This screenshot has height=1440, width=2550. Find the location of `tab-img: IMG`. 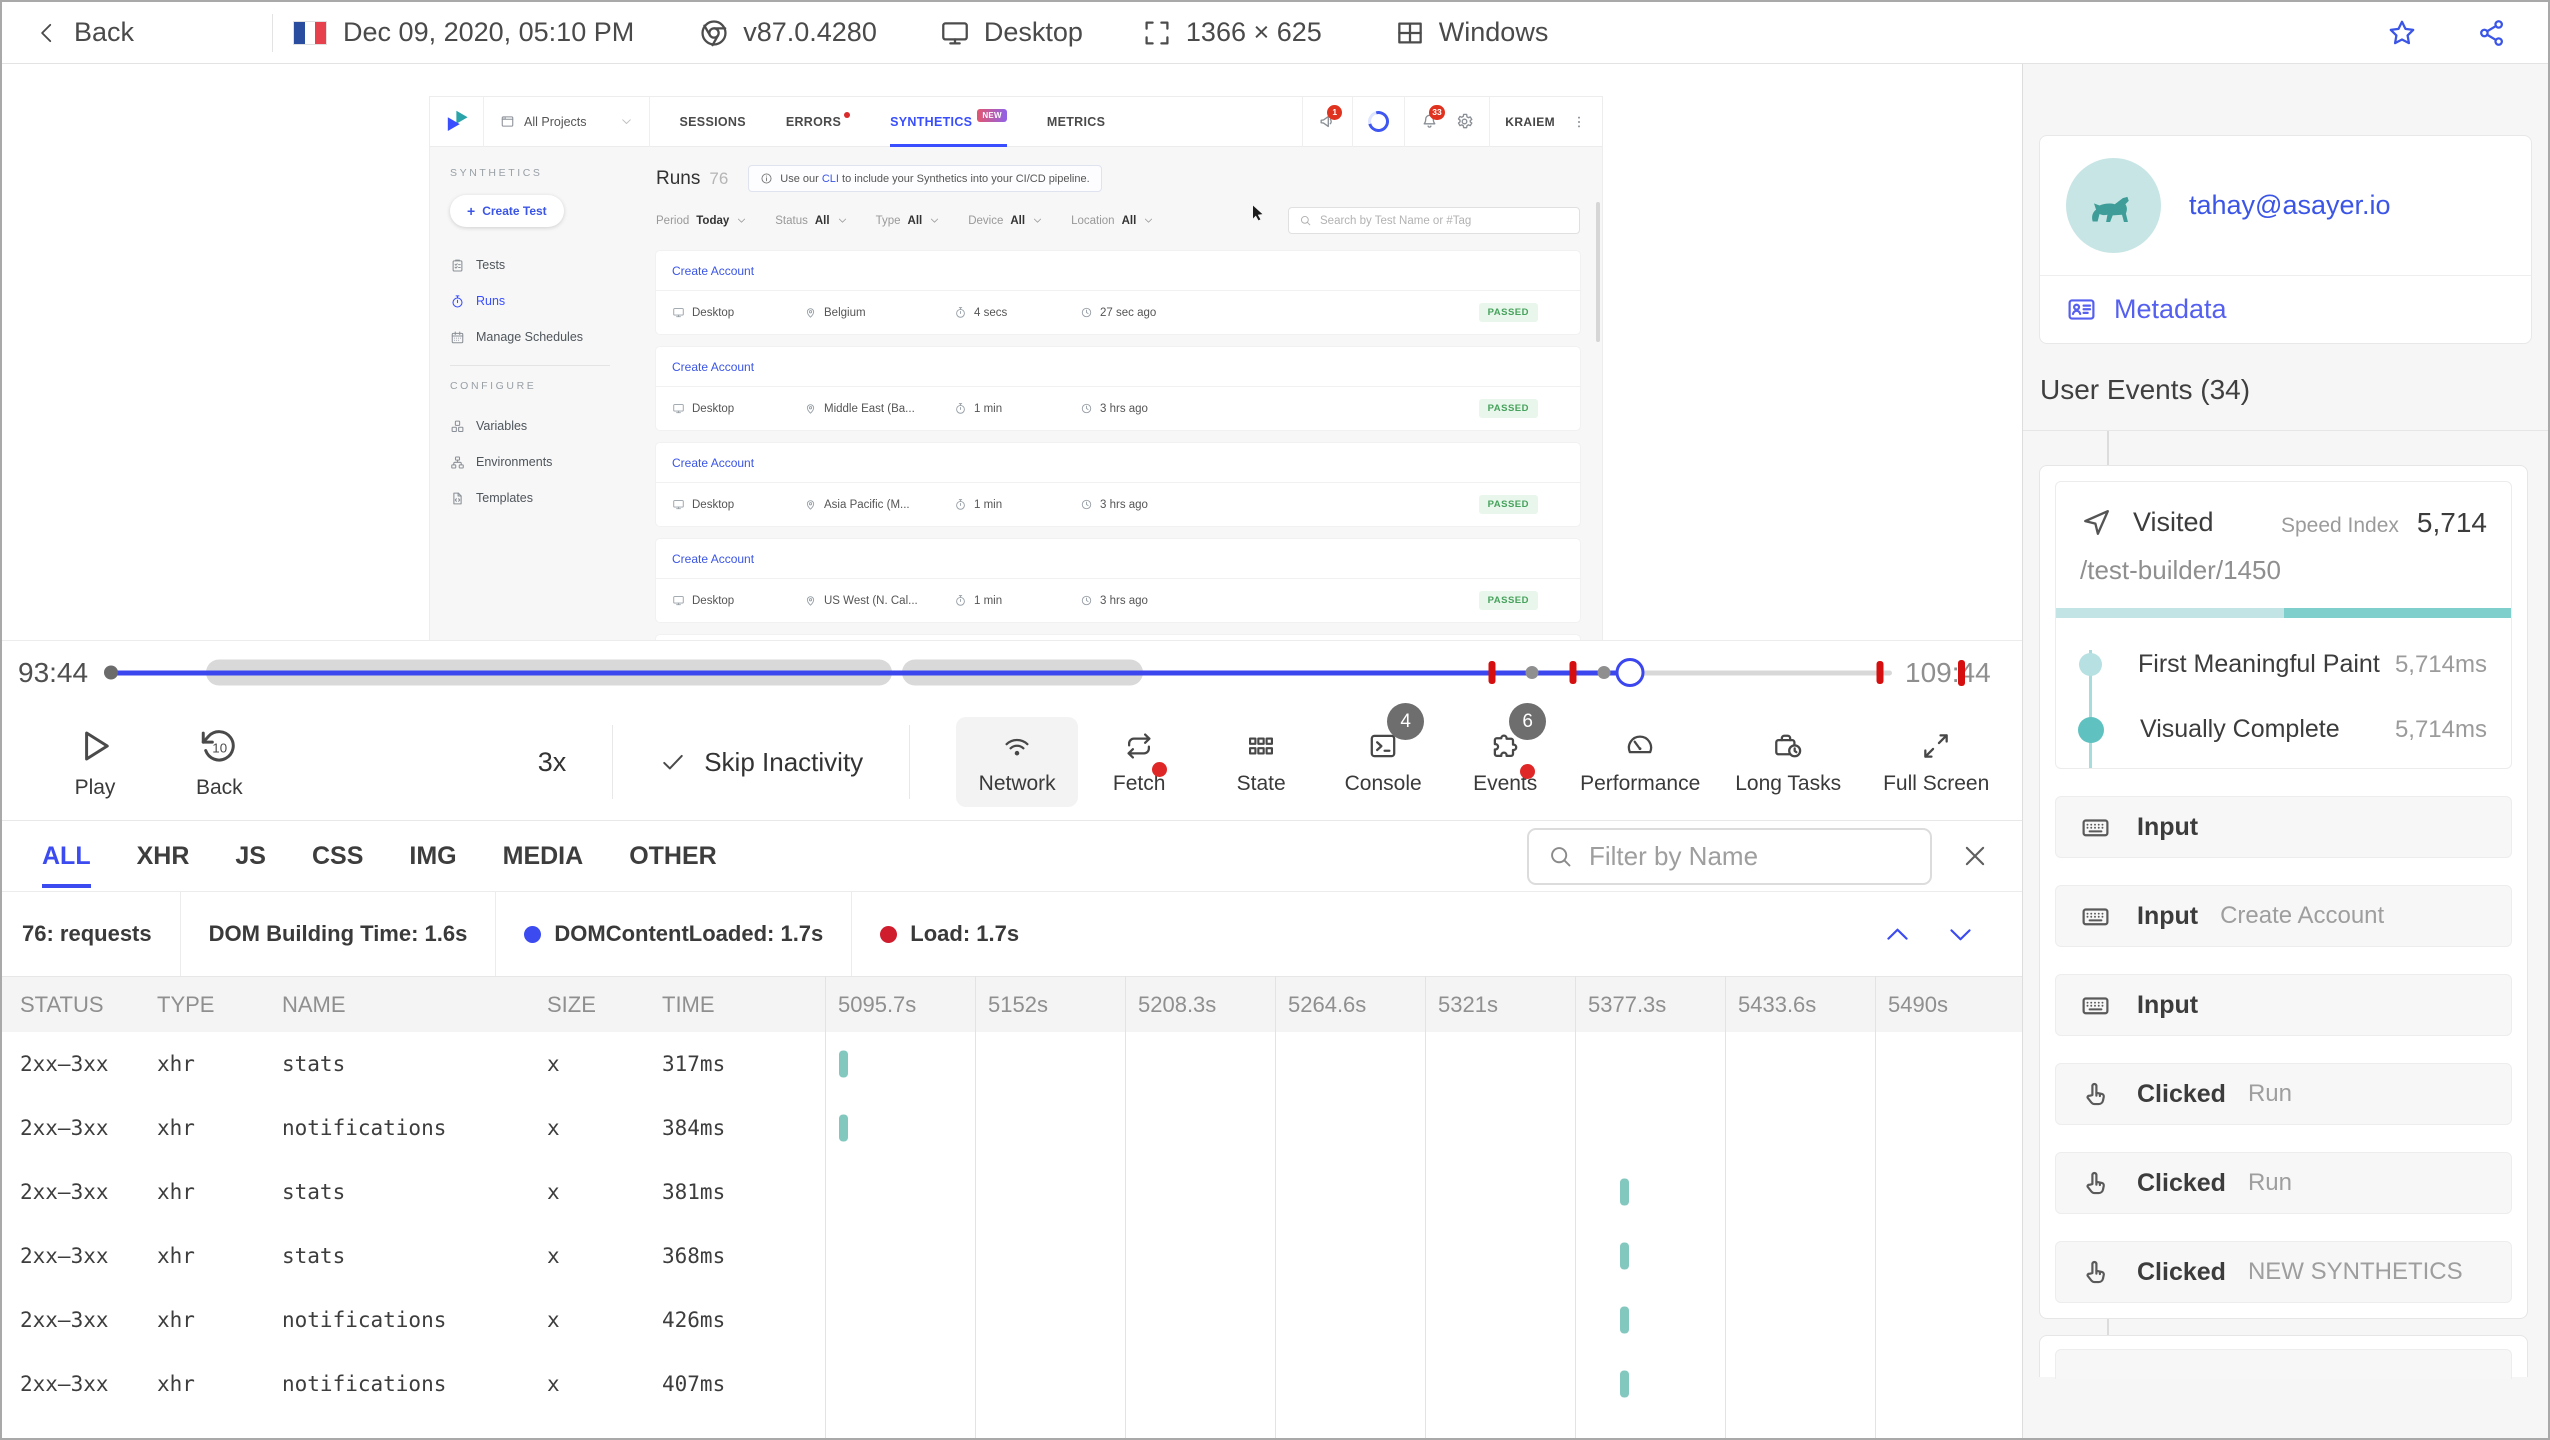

tab-img: IMG is located at coordinates (432, 856).